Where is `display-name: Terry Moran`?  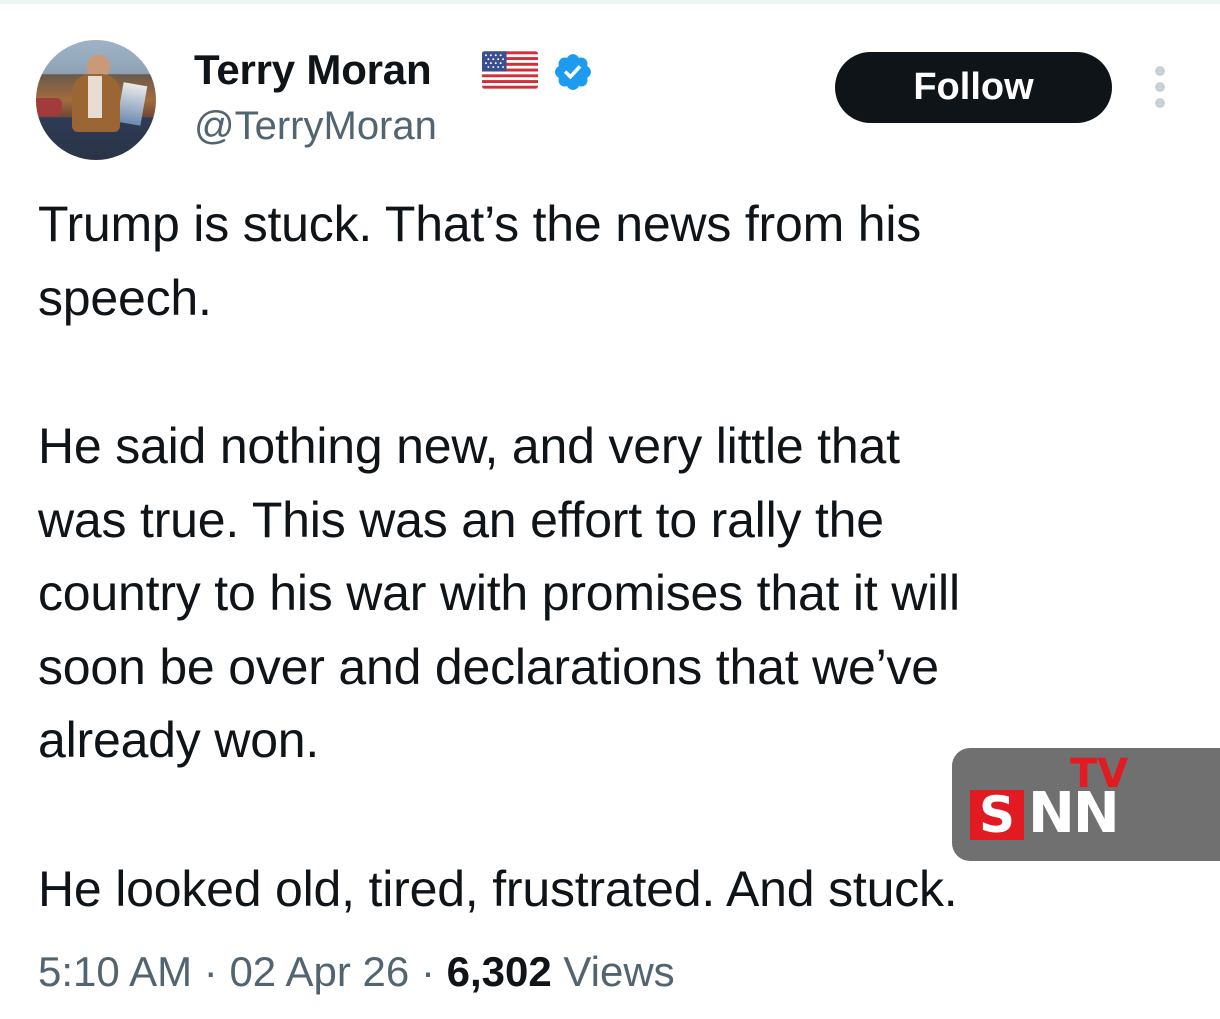 display-name: Terry Moran is located at coordinates (313, 70).